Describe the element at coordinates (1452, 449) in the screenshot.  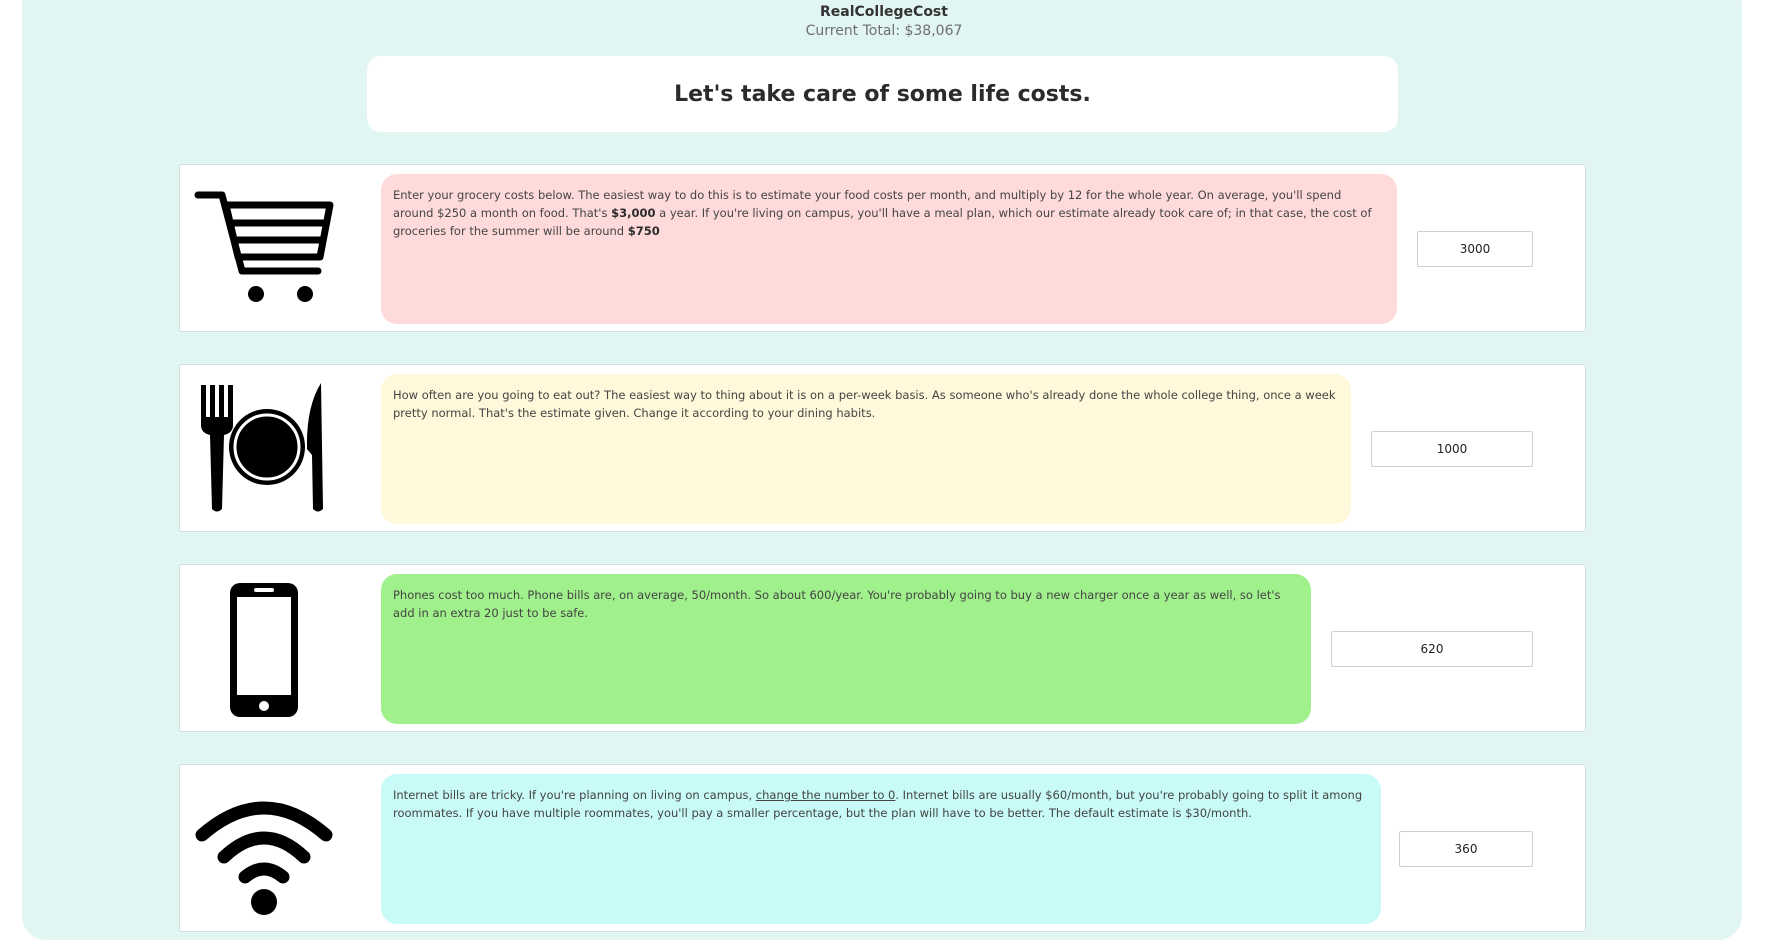
I see `dining-cost-input` at that location.